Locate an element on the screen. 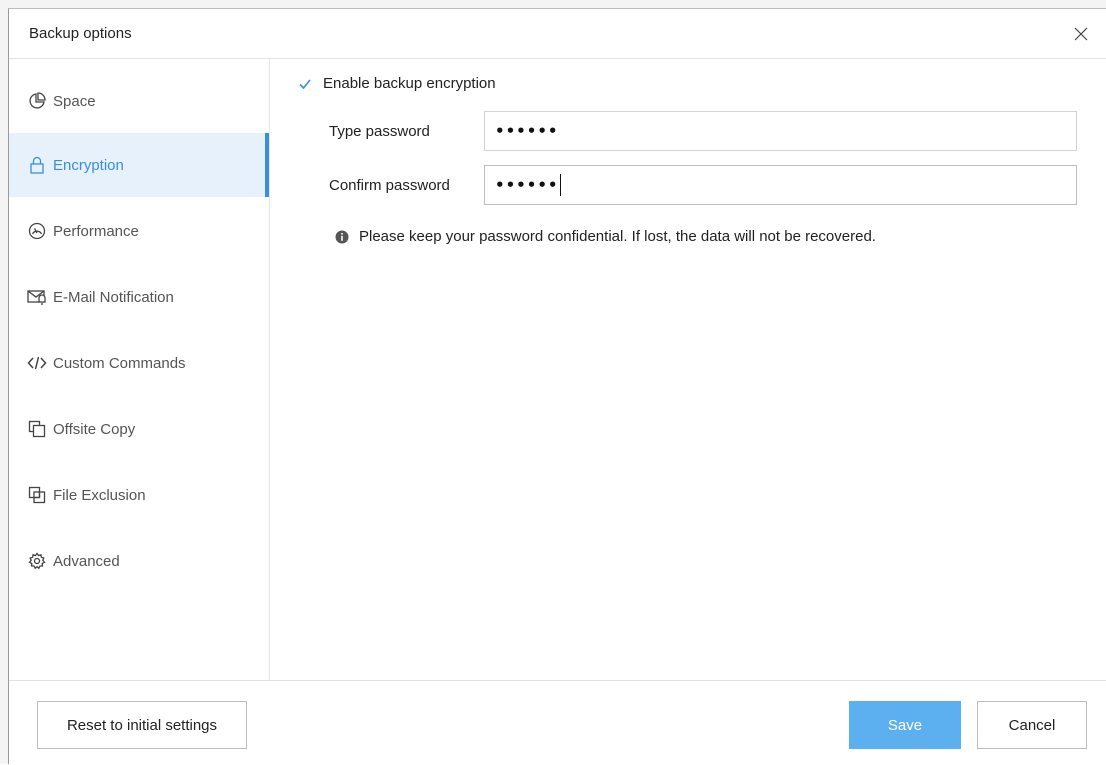  sidebar-item-label: Advanced is located at coordinates (86, 561).